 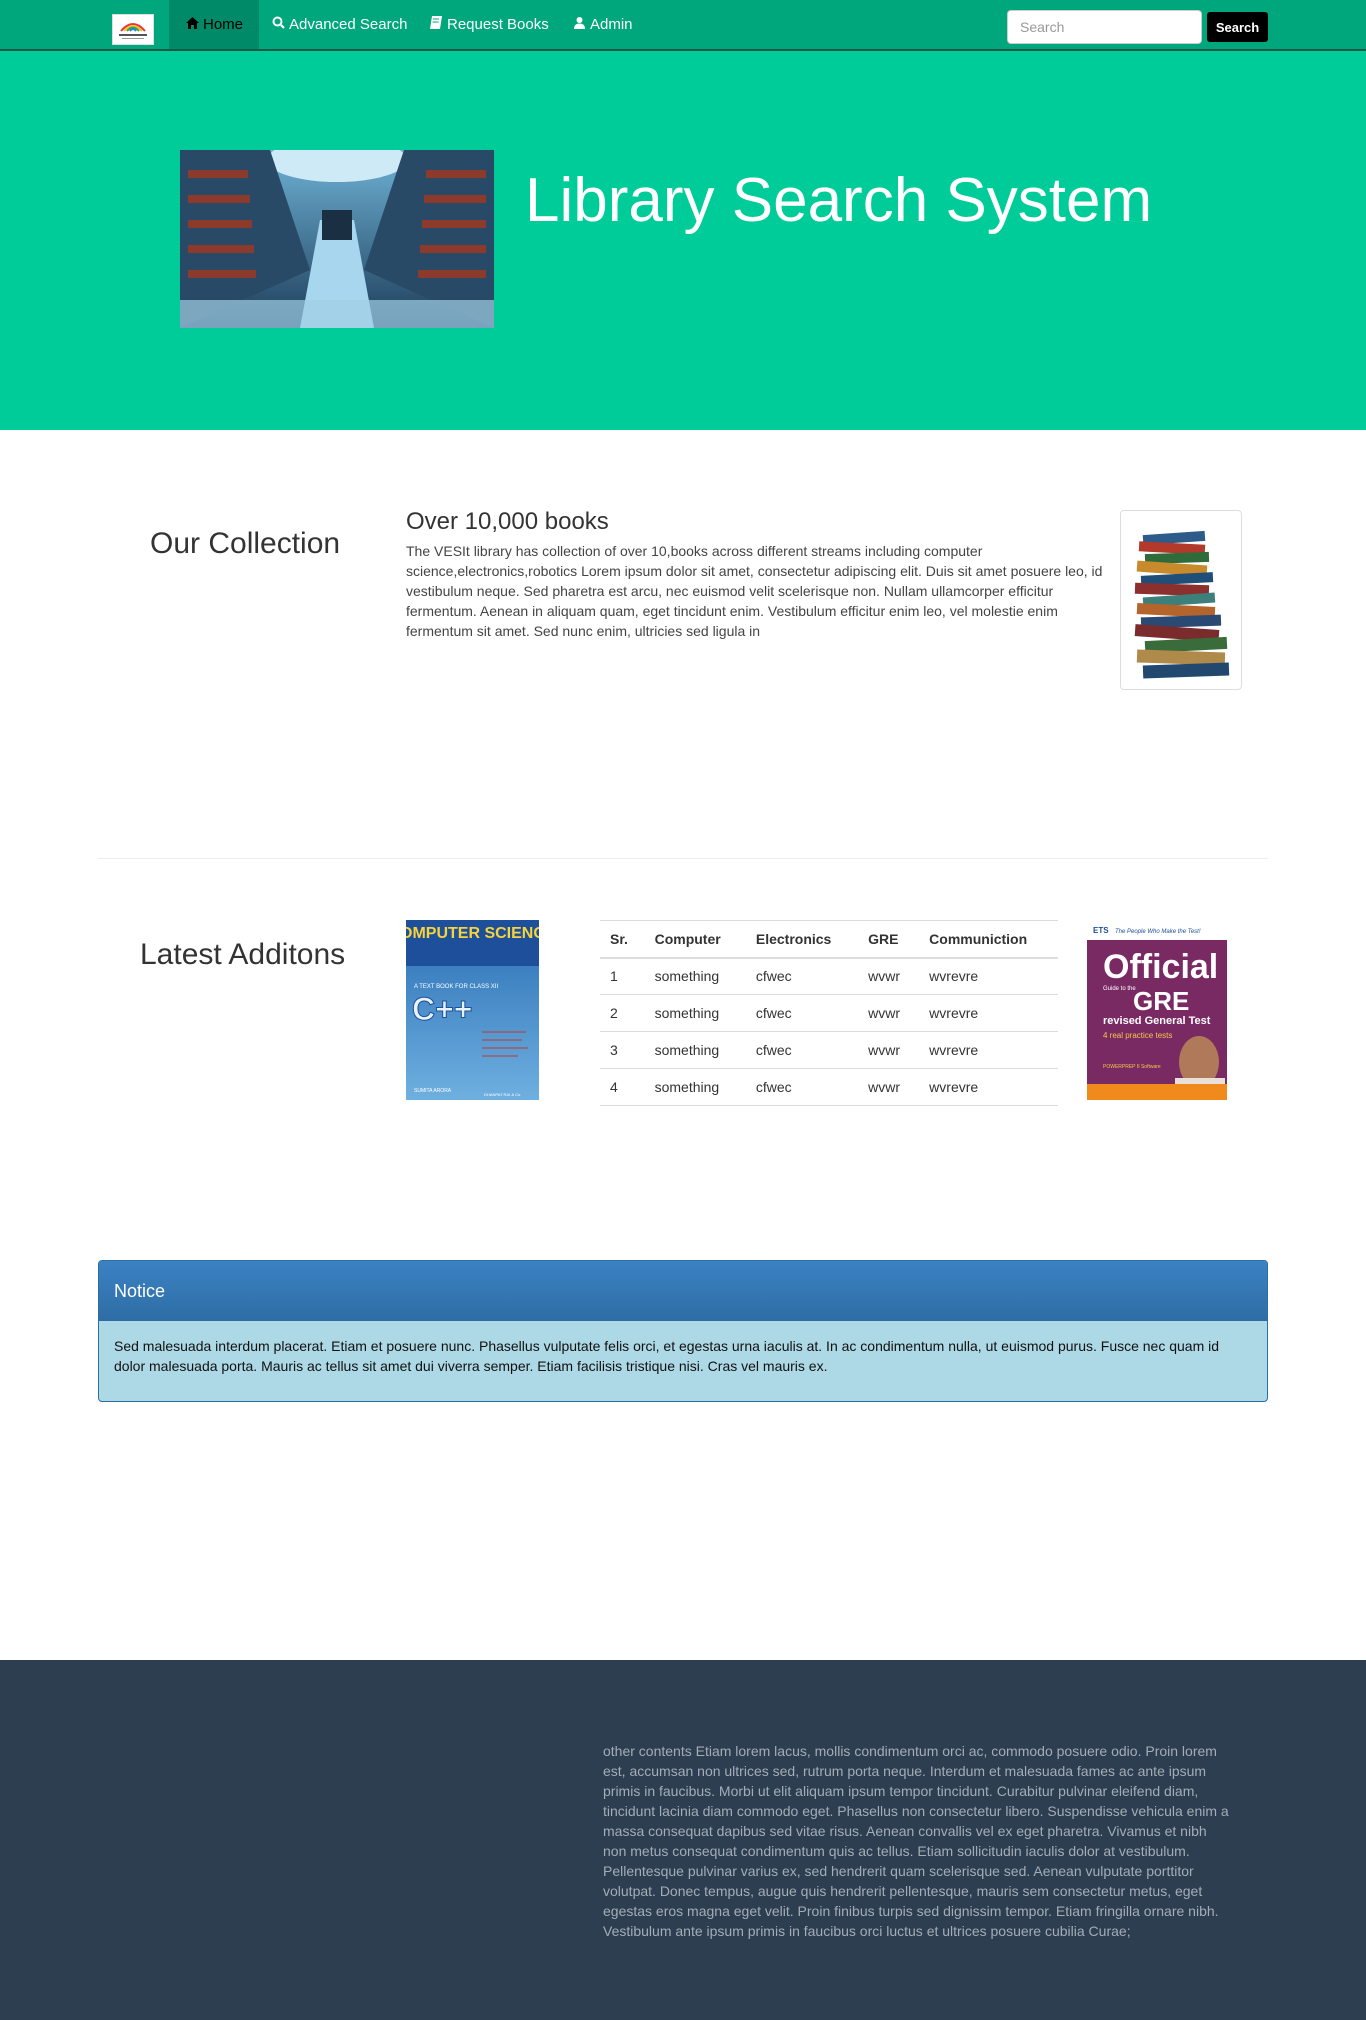 I want to click on nav-home: Home, so click(x=214, y=24).